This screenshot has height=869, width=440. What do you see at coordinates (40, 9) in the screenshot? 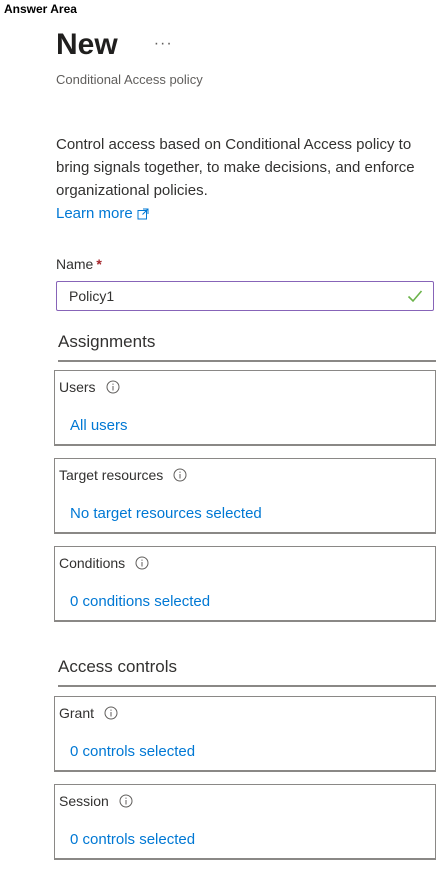
I see `answer-area-label: Answer Area` at bounding box center [40, 9].